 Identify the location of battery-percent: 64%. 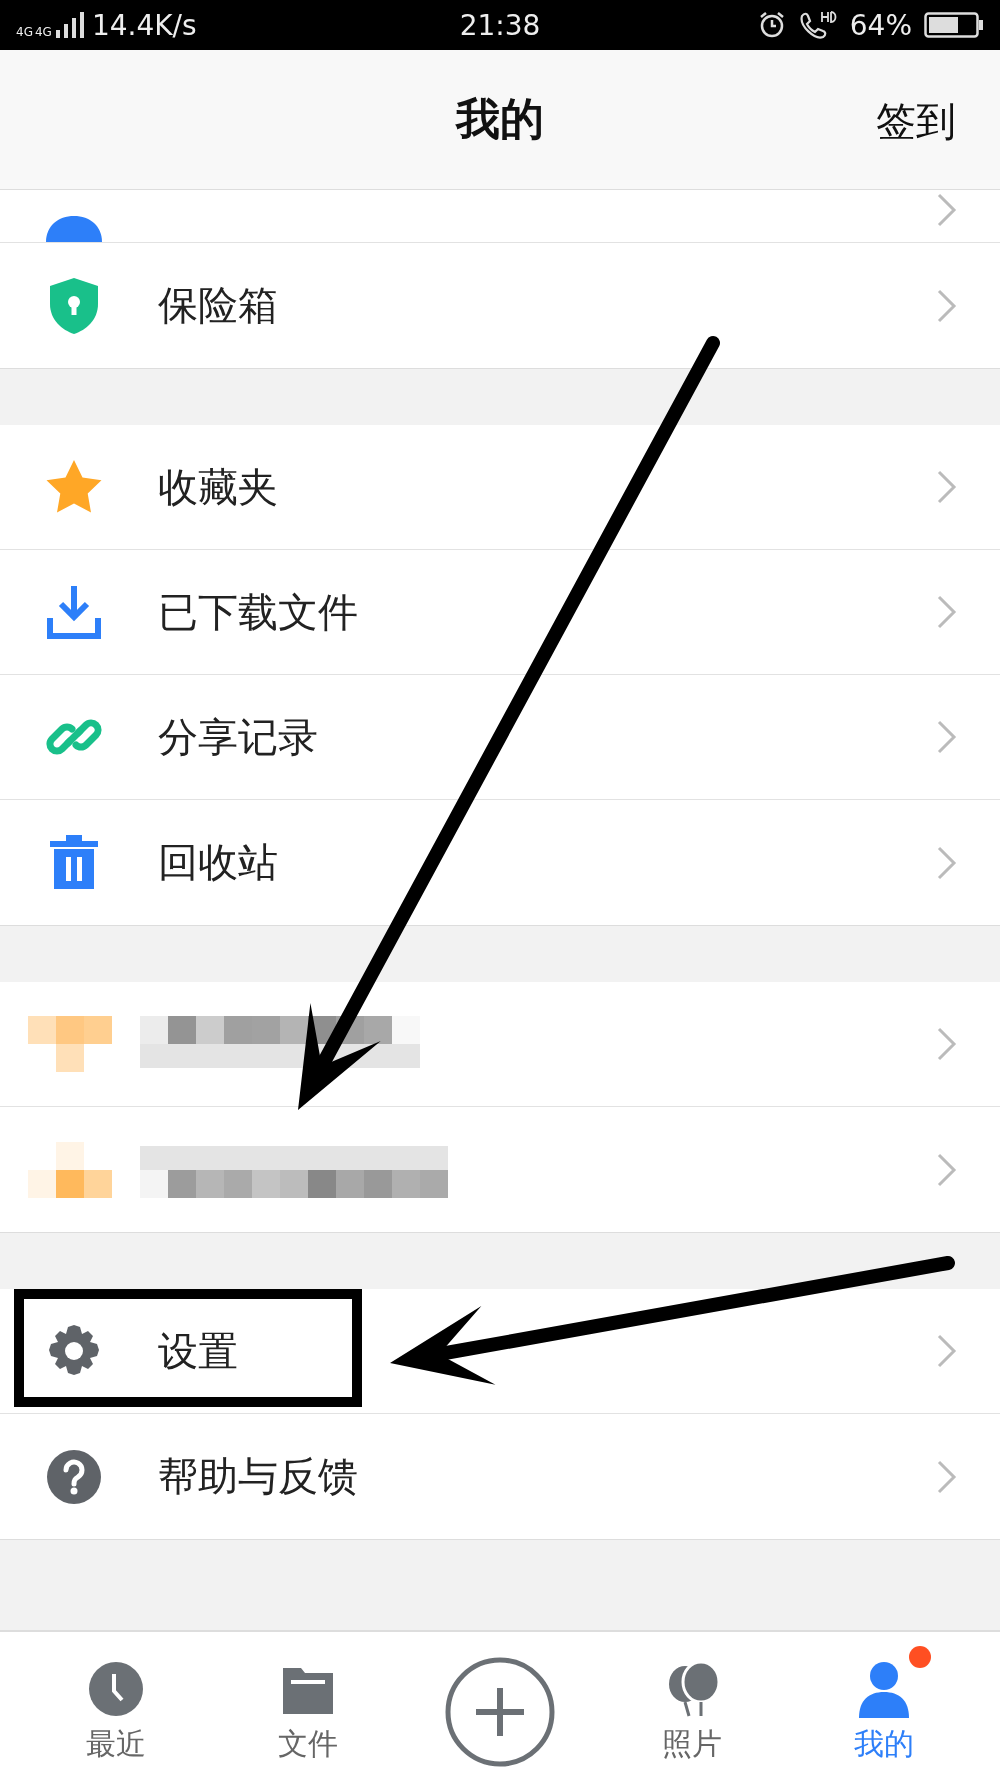
(880, 25).